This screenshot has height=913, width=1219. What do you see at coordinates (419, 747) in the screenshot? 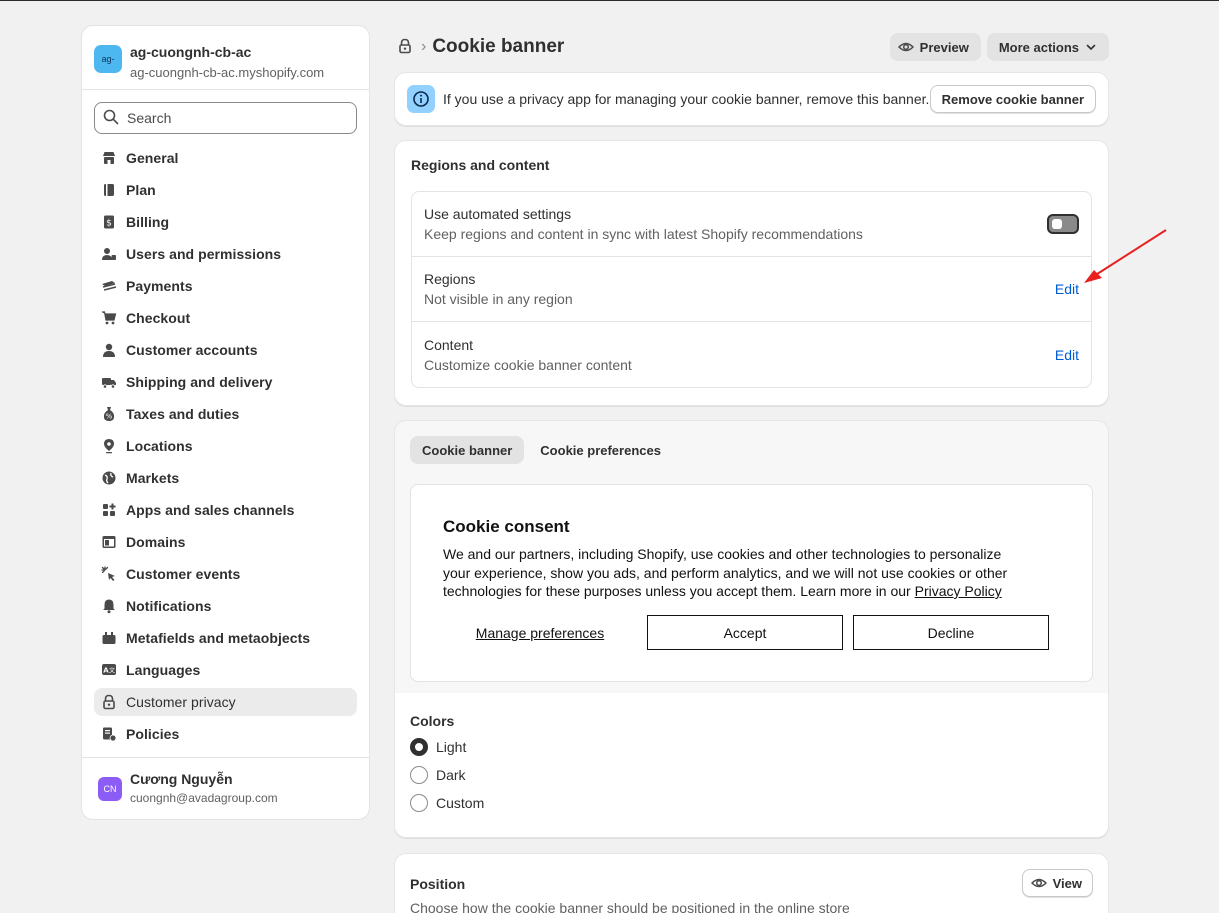
I see `radio-checked` at bounding box center [419, 747].